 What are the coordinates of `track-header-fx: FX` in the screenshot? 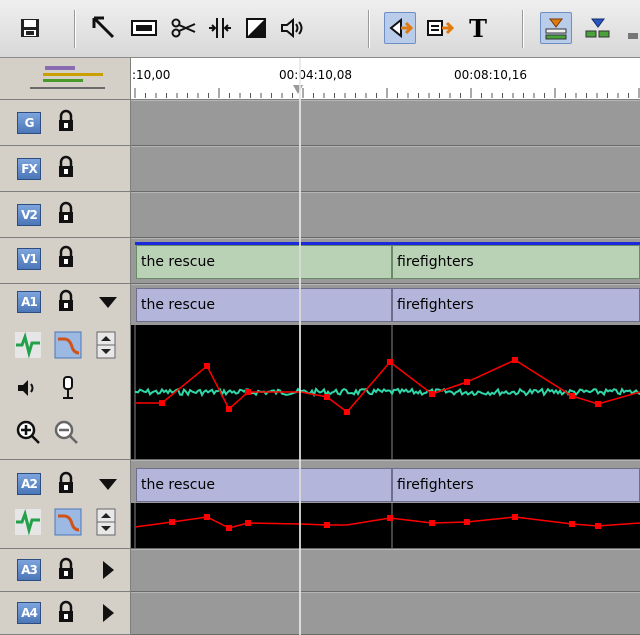 It's located at (65, 169).